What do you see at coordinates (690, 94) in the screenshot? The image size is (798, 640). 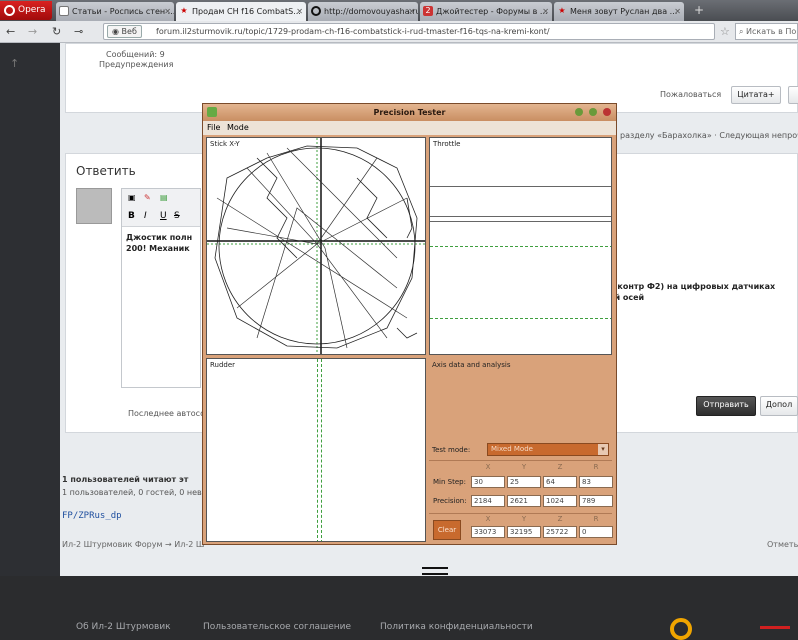 I see `complain-link: Пожаловаться` at bounding box center [690, 94].